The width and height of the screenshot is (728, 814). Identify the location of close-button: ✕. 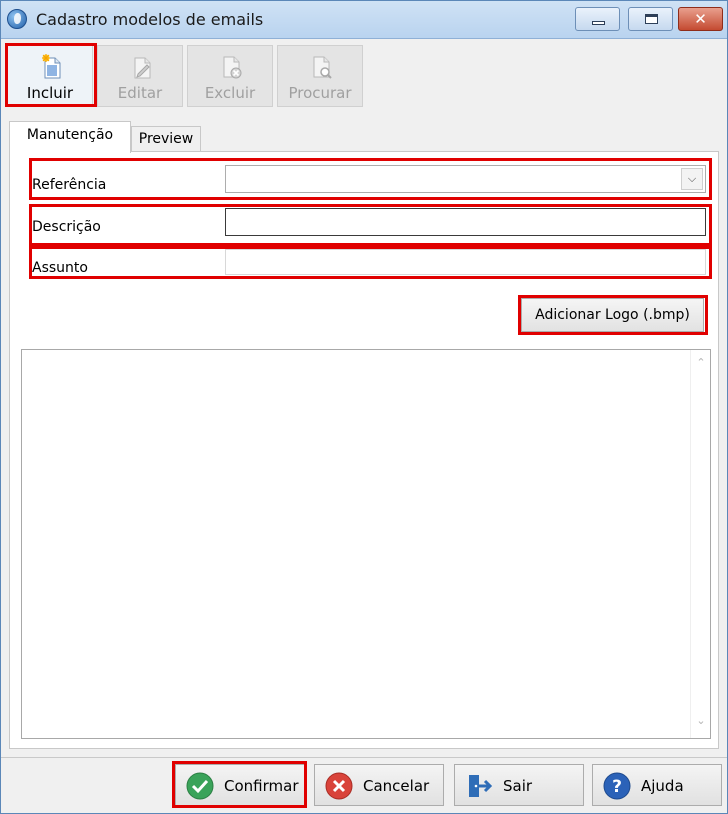
(700, 19).